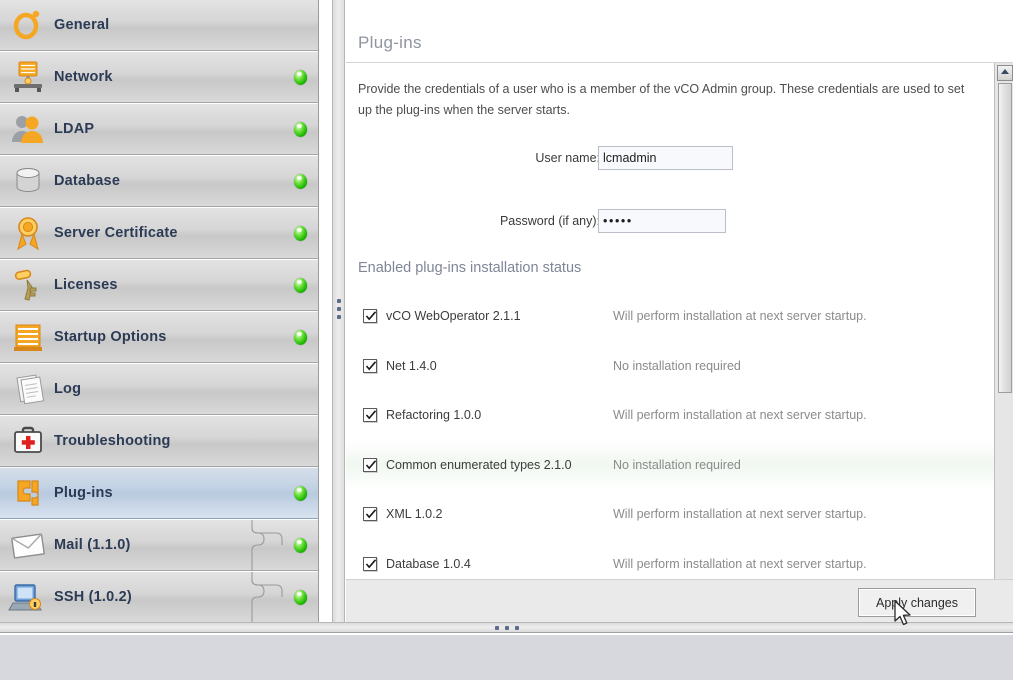  What do you see at coordinates (28, 233) in the screenshot?
I see `certificate-icon` at bounding box center [28, 233].